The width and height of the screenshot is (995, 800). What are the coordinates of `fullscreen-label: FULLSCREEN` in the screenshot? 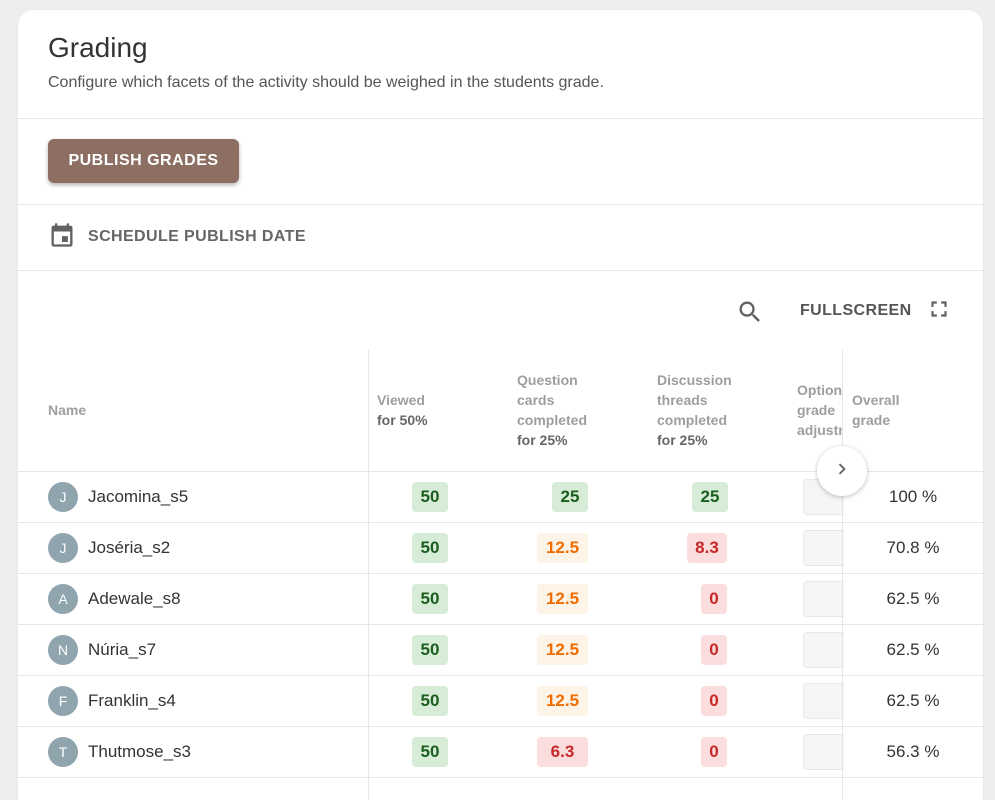 It's located at (856, 310).